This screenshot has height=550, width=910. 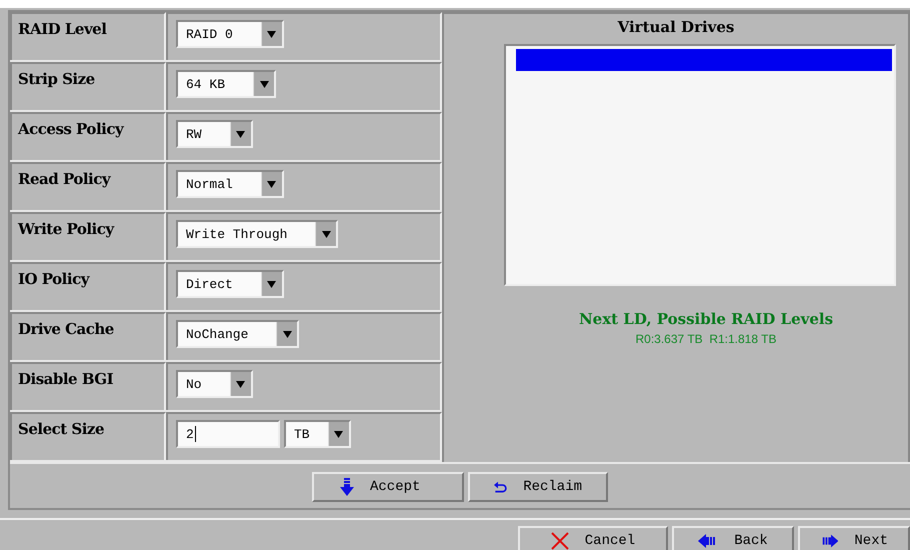 I want to click on setting-label: IO Policy, so click(x=88, y=286).